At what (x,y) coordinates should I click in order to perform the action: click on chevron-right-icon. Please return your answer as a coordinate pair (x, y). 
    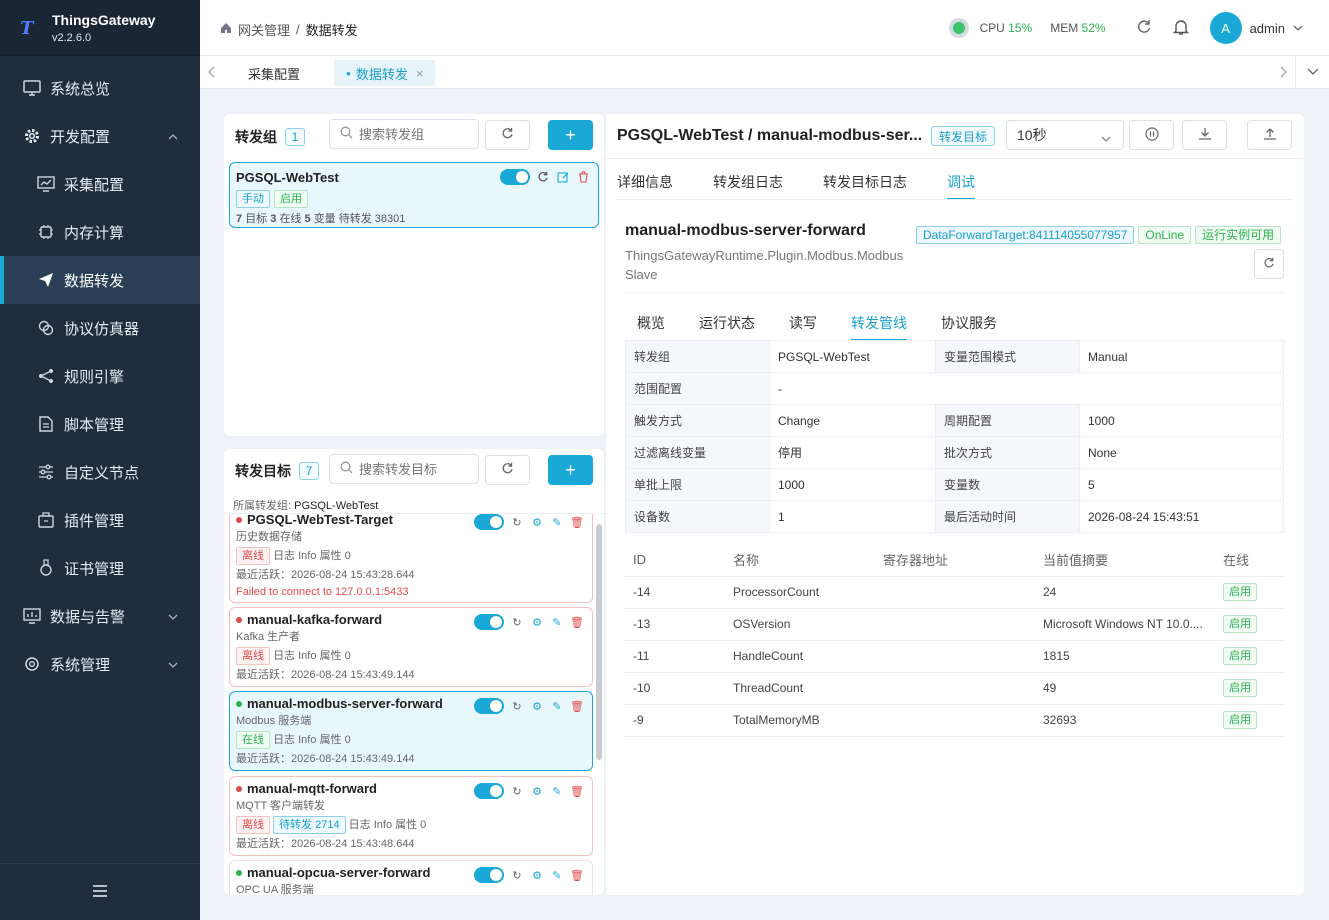
    Looking at the image, I should click on (1283, 73).